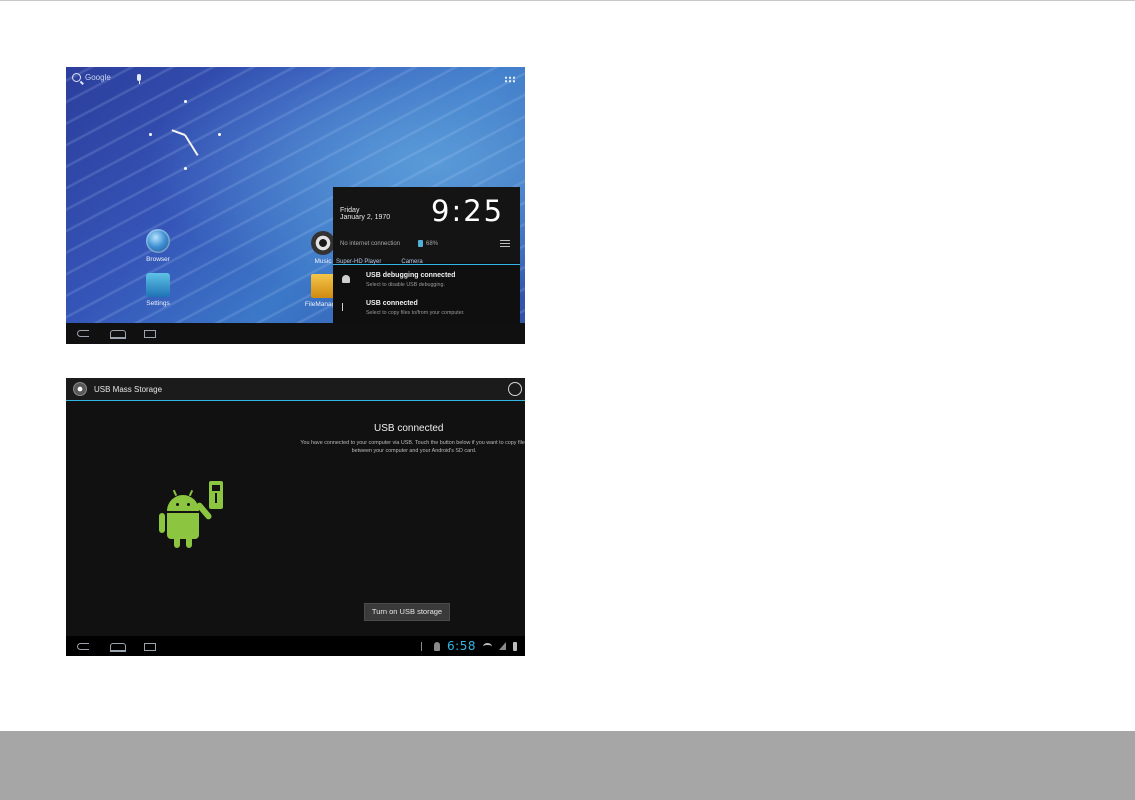 The image size is (1135, 800). Describe the element at coordinates (502, 646) in the screenshot. I see `signal-icon` at that location.